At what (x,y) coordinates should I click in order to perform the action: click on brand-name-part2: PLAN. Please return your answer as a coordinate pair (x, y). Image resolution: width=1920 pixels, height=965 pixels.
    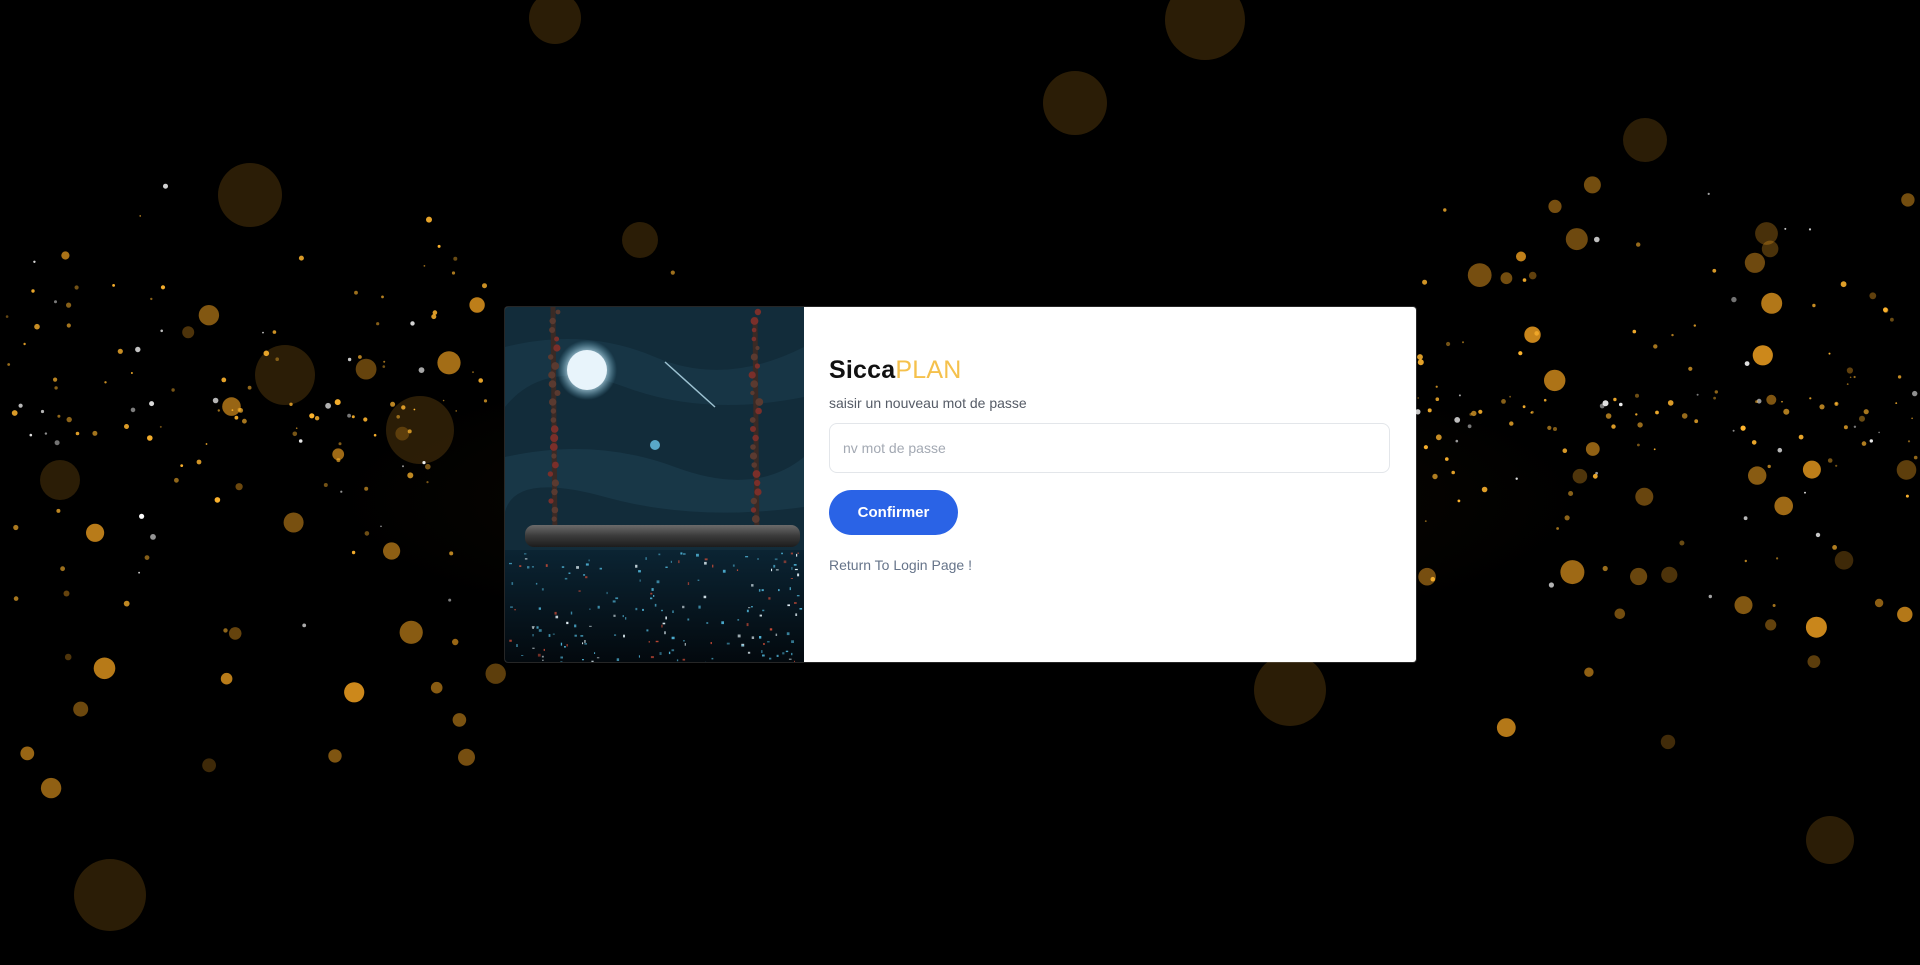
    Looking at the image, I should click on (928, 370).